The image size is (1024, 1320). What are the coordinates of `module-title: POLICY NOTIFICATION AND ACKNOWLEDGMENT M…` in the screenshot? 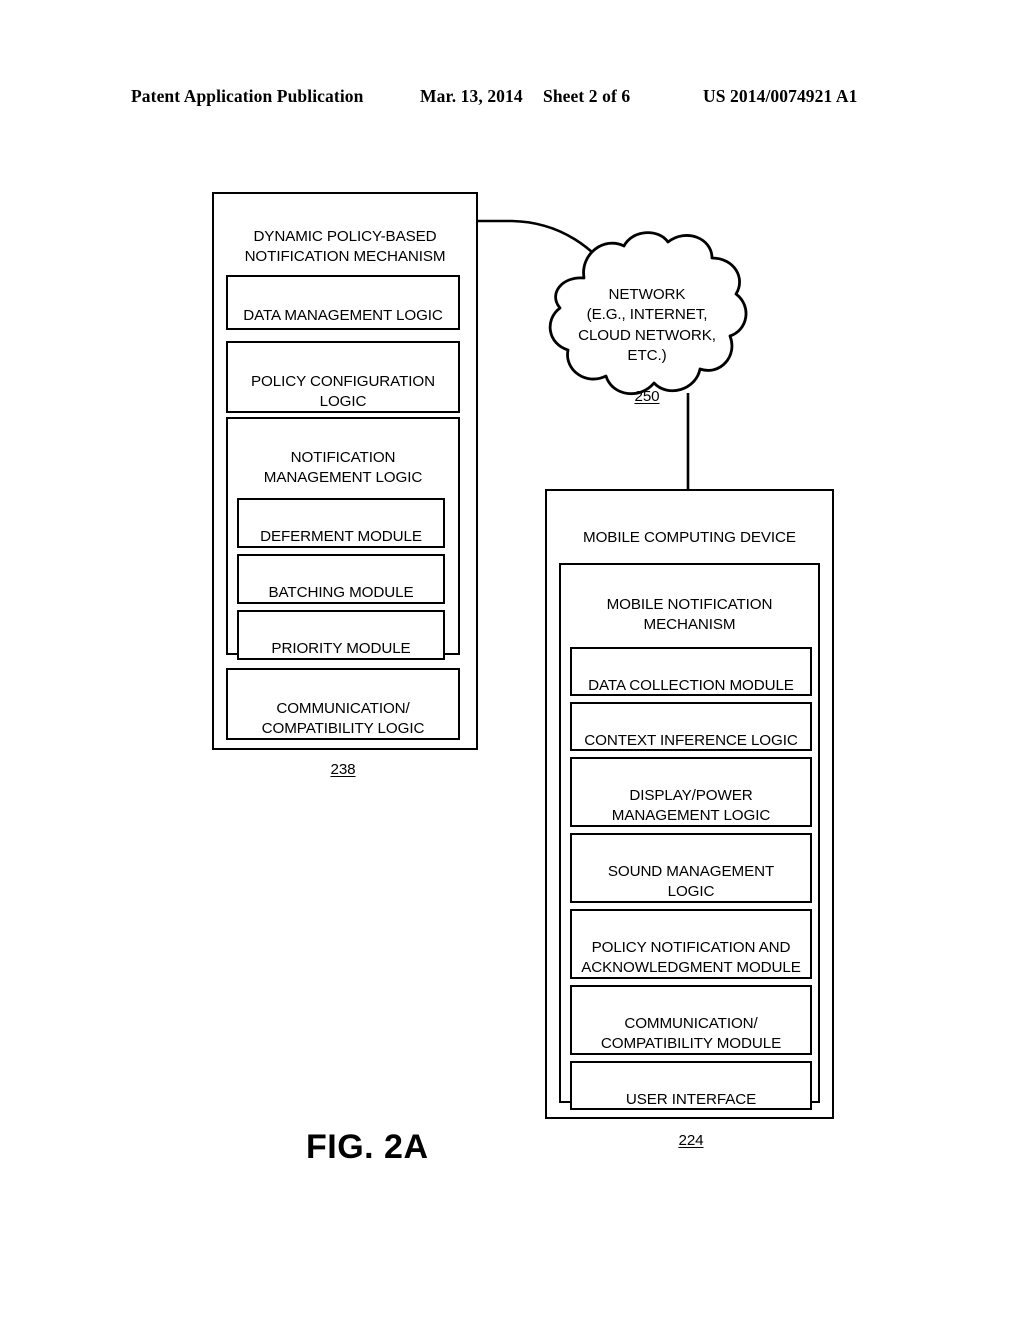 It's located at (691, 957).